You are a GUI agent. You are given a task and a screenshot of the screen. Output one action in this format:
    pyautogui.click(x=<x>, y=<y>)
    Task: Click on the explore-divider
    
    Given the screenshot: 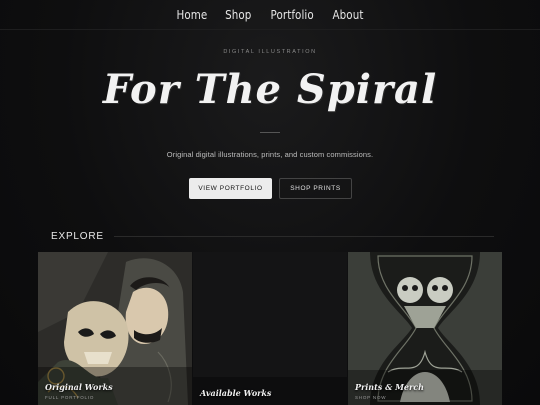 What is the action you would take?
    pyautogui.click(x=303, y=236)
    